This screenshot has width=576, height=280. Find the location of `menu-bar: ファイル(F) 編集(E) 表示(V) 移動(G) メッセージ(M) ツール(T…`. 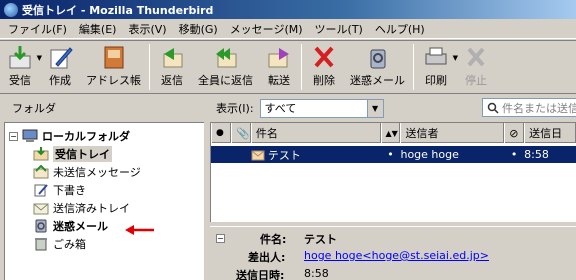

menu-bar: ファイル(F) 編集(E) 表示(V) 移動(G) メッセージ(M) ツール(T… is located at coordinates (288, 29).